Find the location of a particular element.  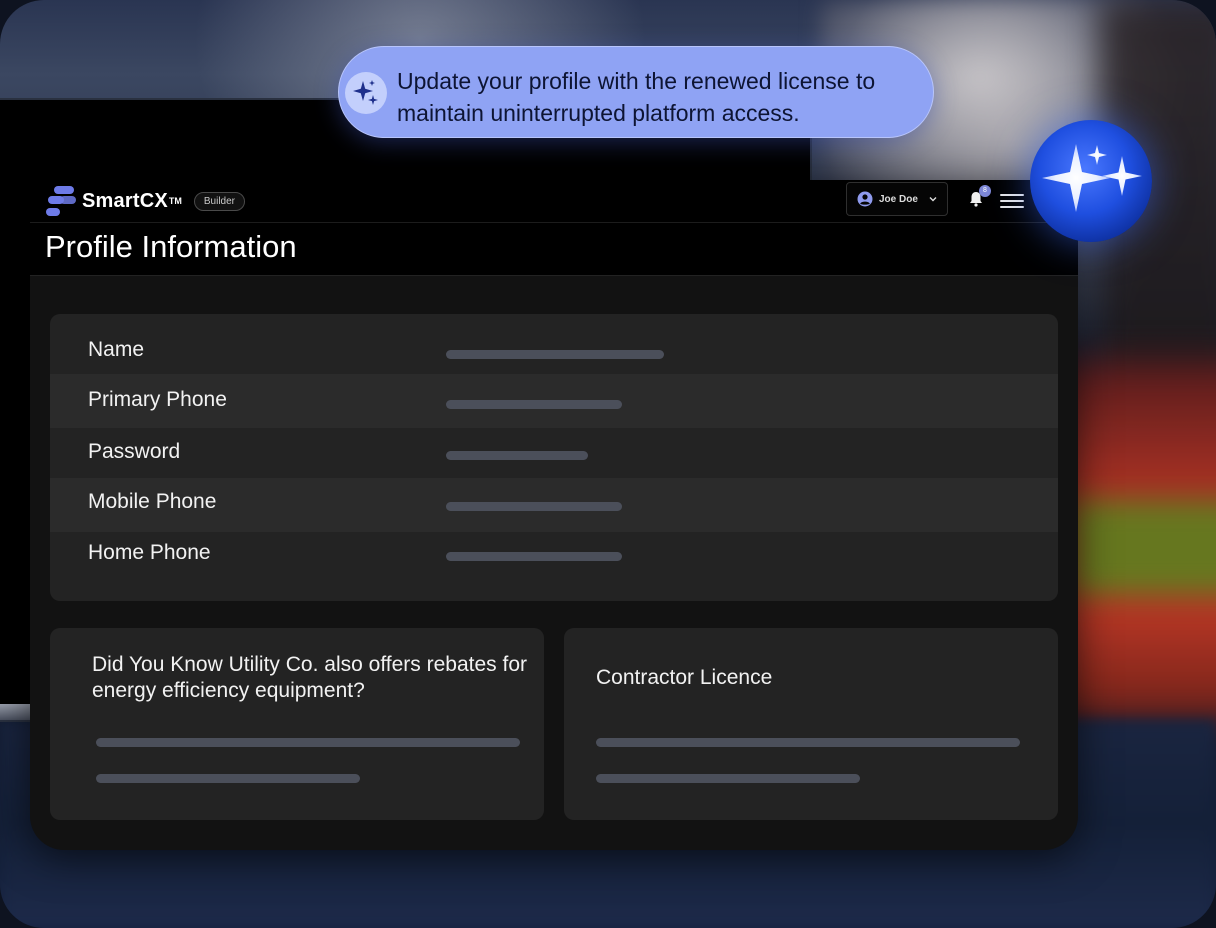

ai-assistant-button is located at coordinates (1091, 181).